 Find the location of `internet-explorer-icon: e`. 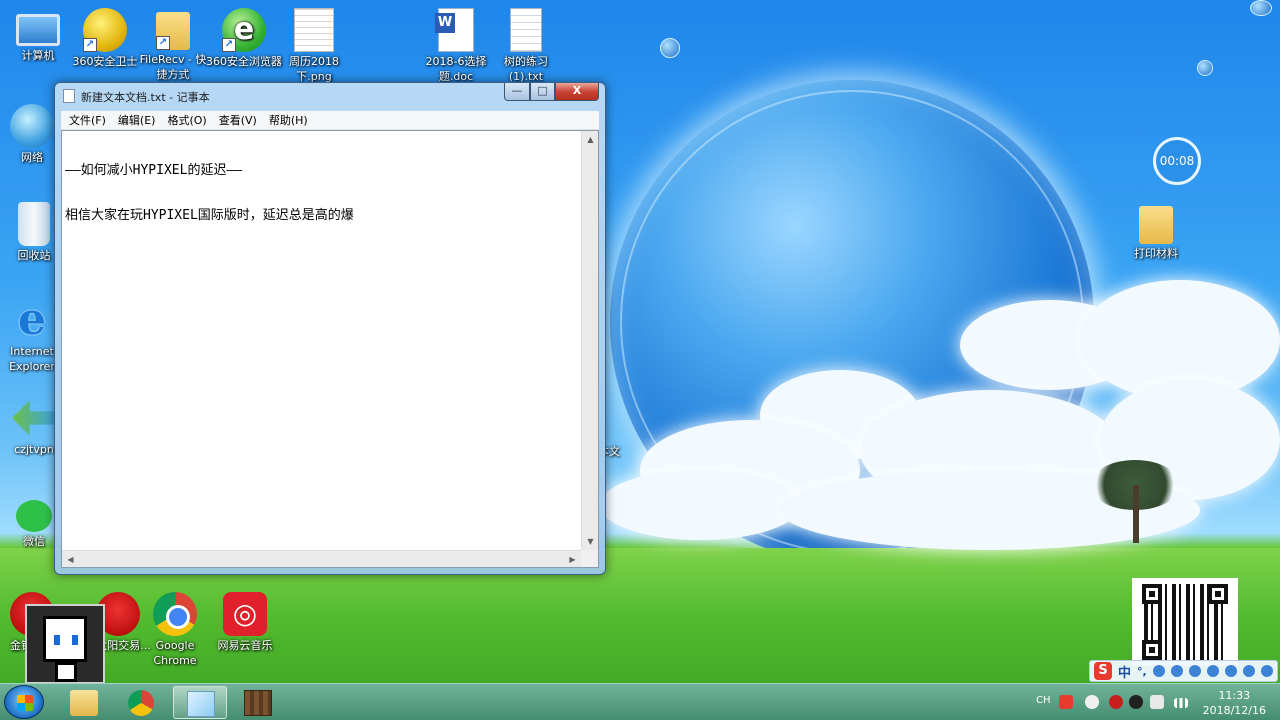

internet-explorer-icon: e is located at coordinates (32, 319).